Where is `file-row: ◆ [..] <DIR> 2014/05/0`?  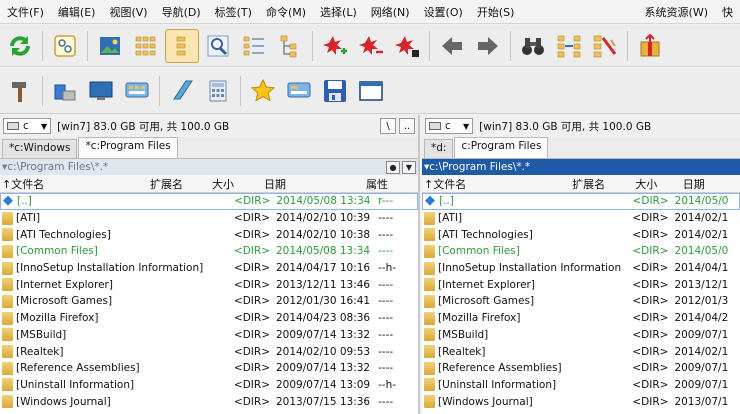
file-row: ◆ [..] <DIR> 2014/05/0 is located at coordinates (581, 201).